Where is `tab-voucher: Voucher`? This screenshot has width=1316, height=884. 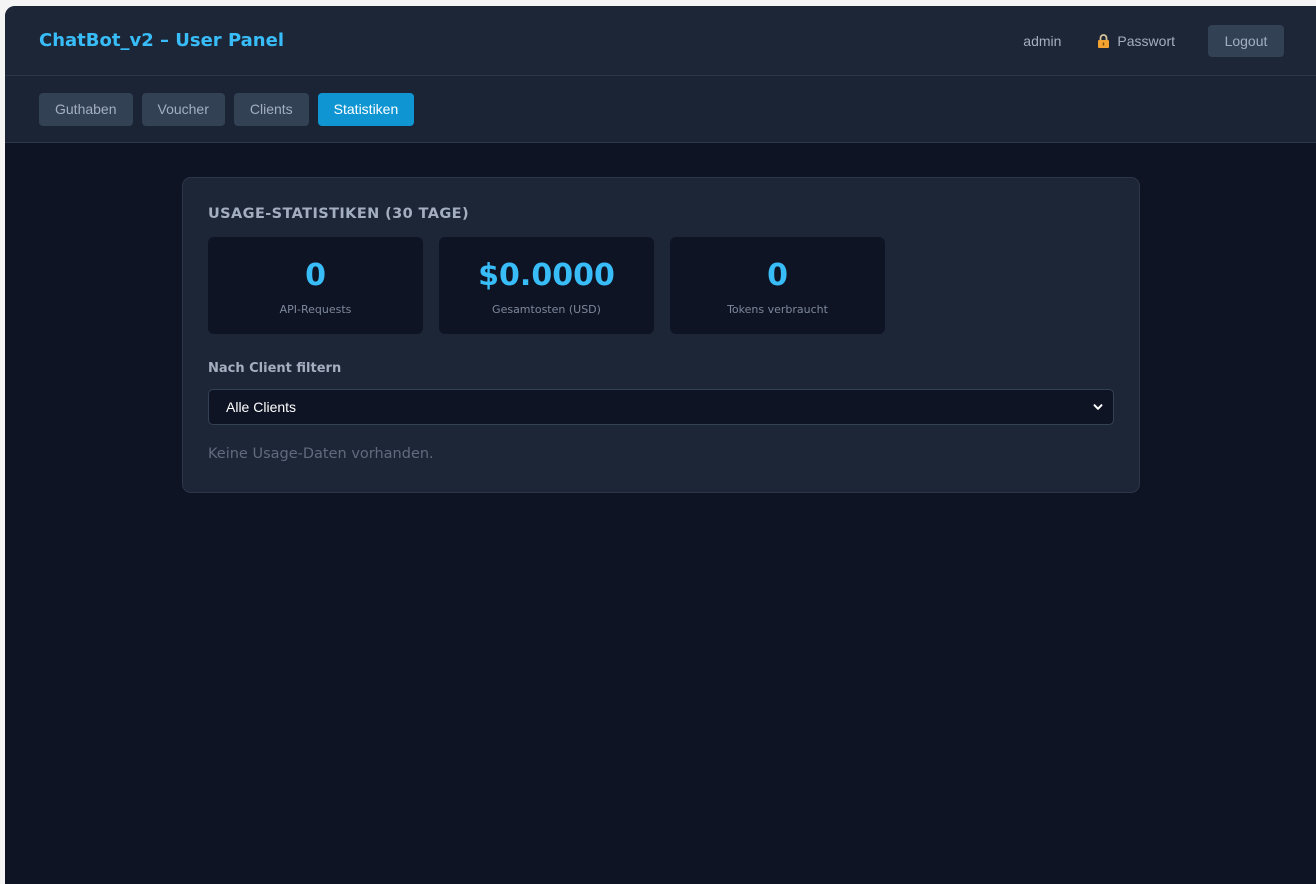 tab-voucher: Voucher is located at coordinates (183, 109).